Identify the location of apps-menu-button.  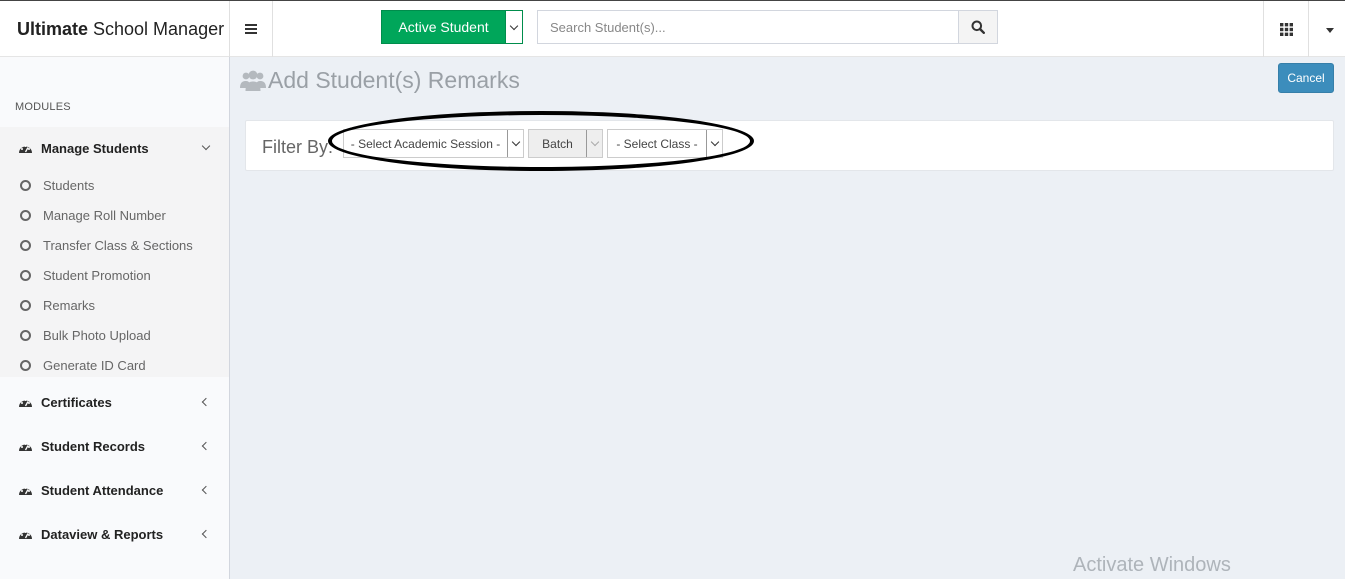
(1286, 29).